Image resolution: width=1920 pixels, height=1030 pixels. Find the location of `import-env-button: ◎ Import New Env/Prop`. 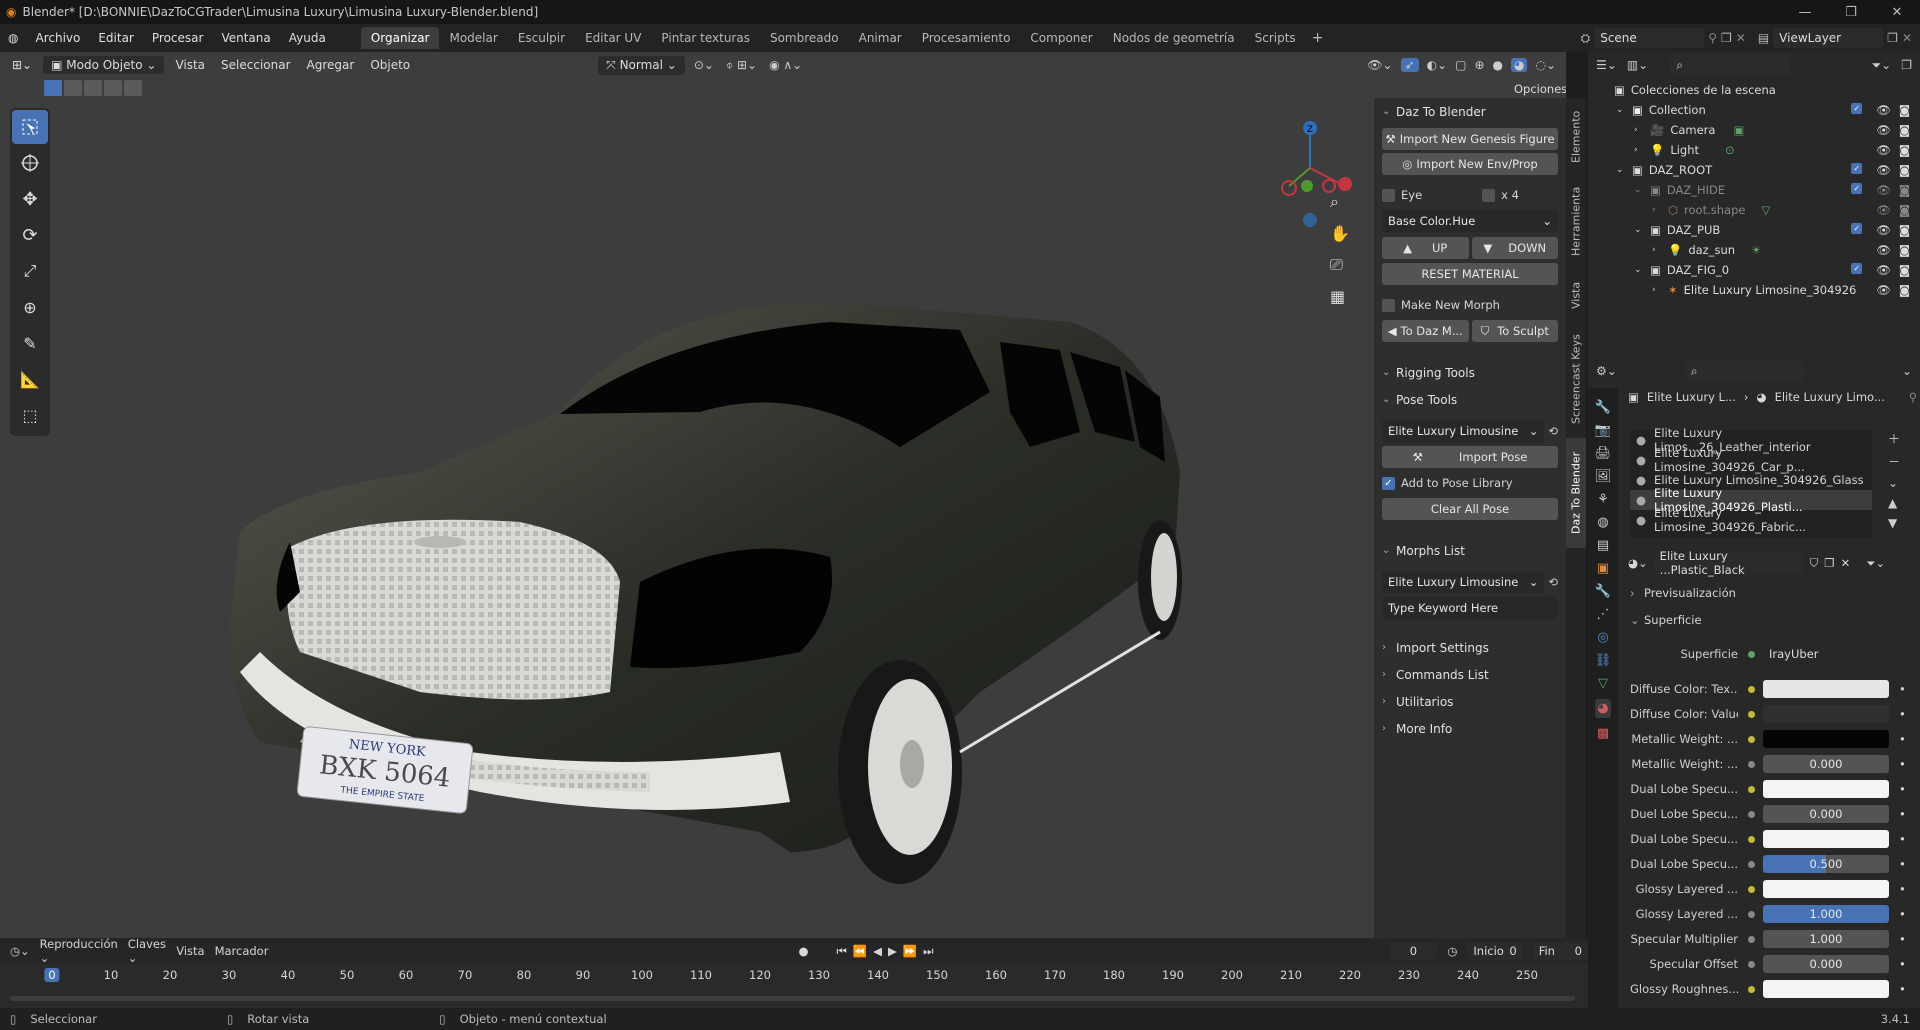

import-env-button: ◎ Import New Env/Prop is located at coordinates (1470, 164).